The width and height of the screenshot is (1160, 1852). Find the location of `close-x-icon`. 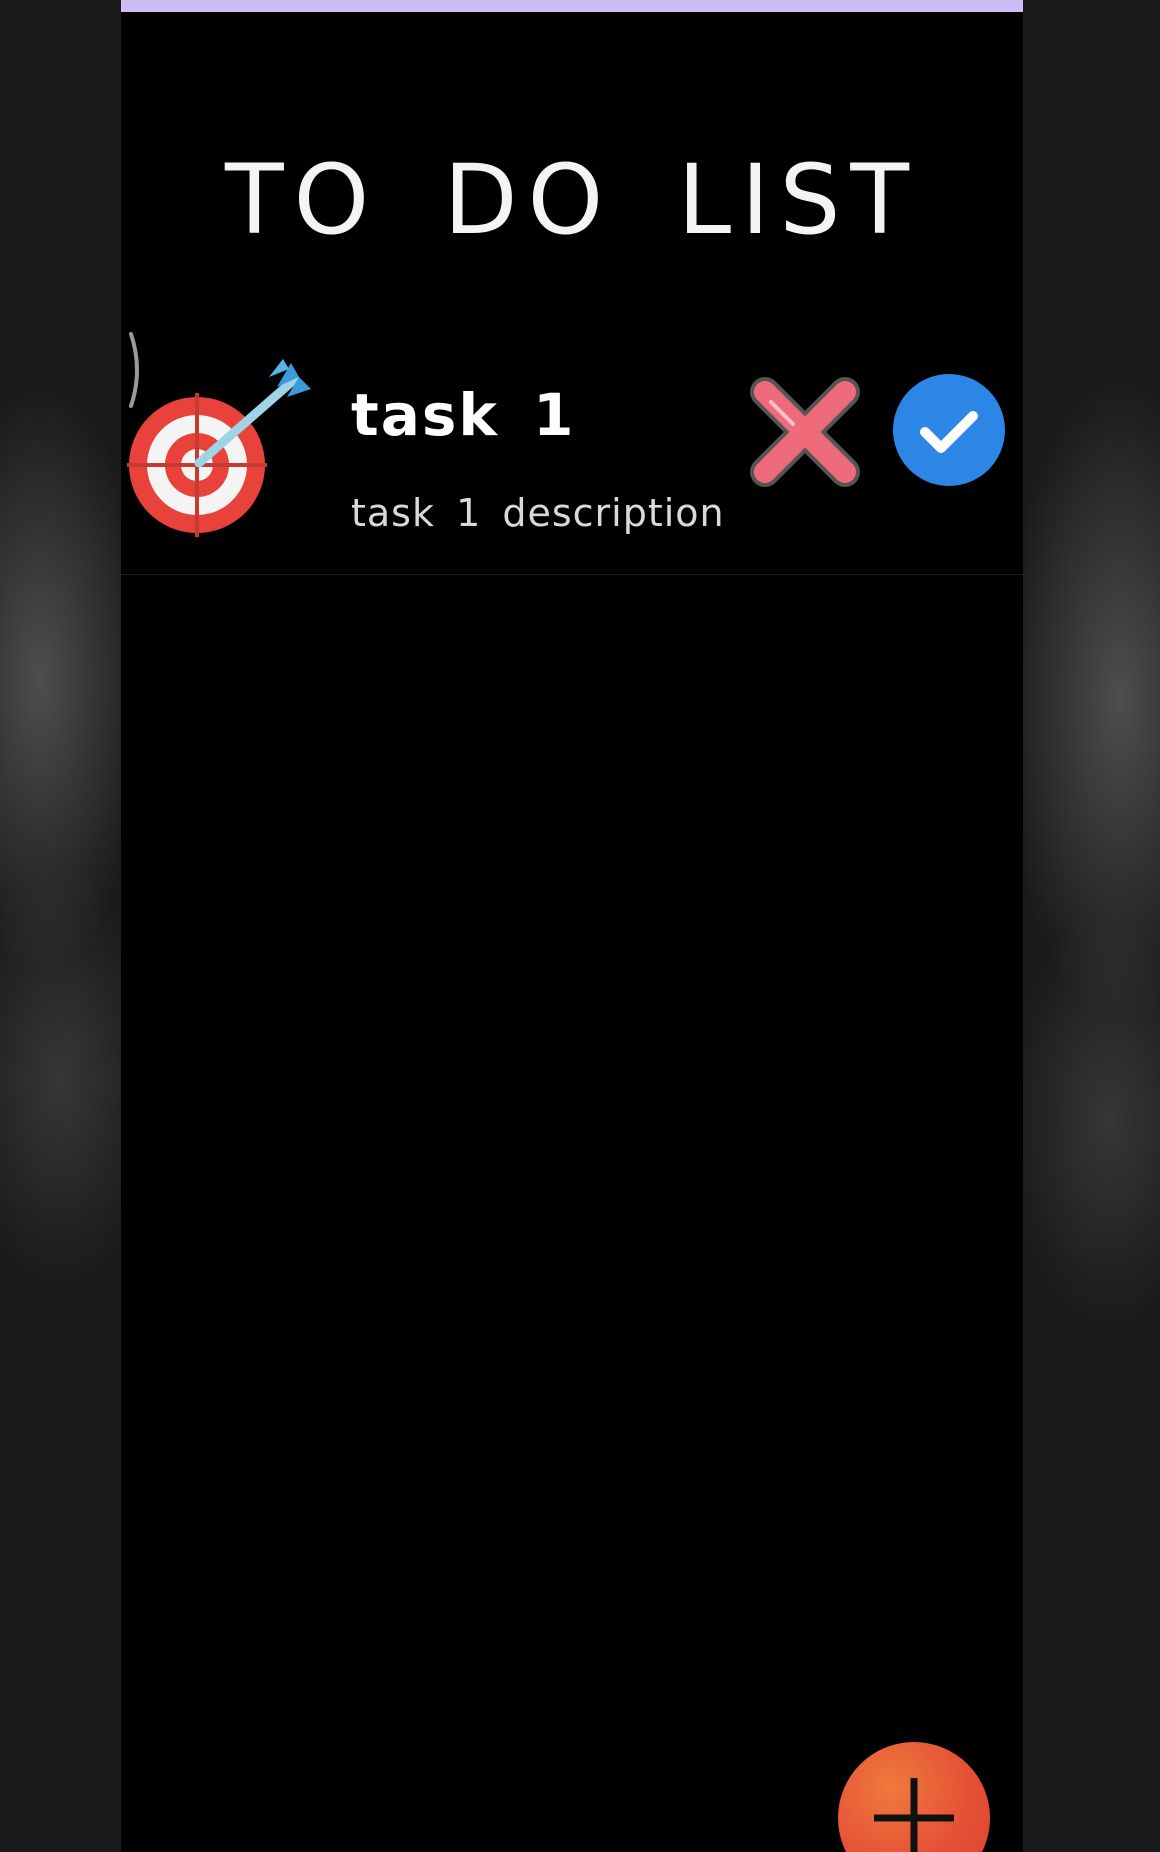

close-x-icon is located at coordinates (805, 432).